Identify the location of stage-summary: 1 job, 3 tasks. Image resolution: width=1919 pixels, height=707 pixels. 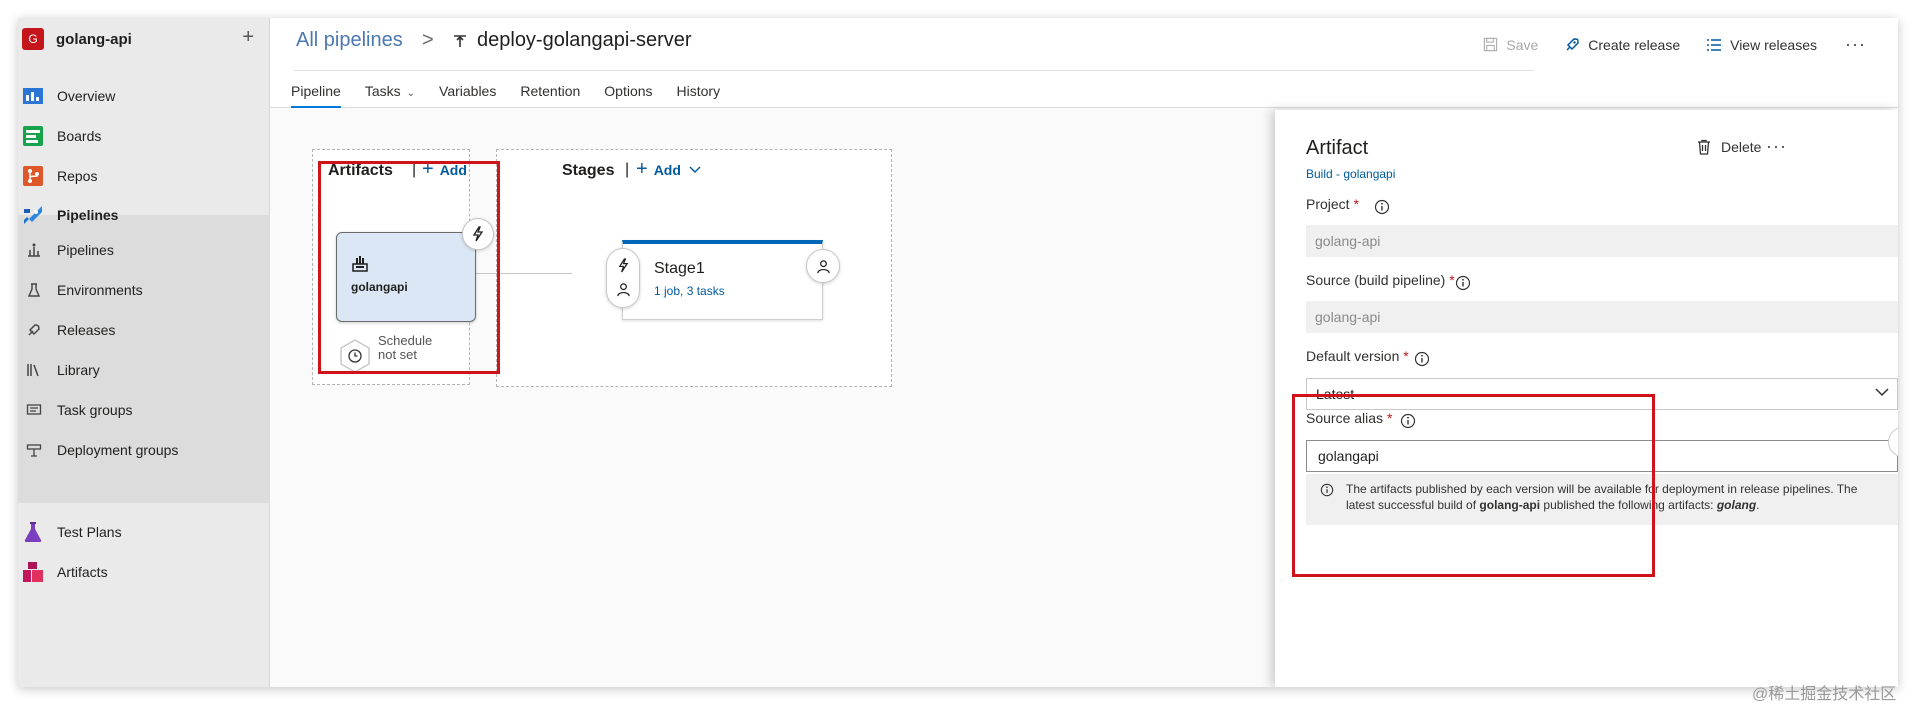
(689, 291).